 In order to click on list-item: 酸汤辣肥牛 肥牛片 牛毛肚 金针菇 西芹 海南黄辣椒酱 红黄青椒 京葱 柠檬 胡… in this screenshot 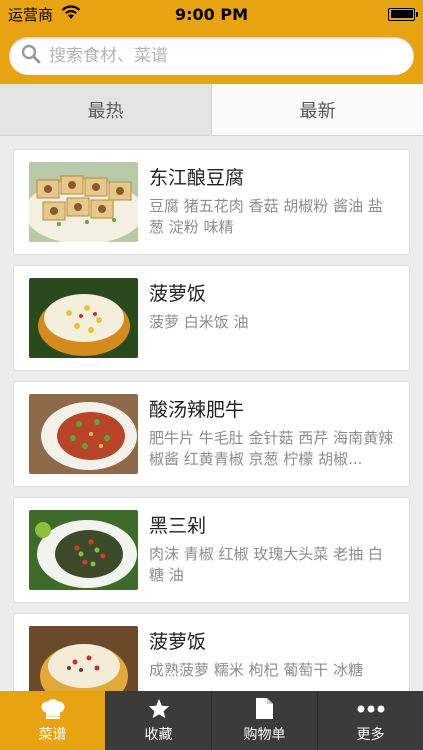, I will do `click(211, 434)`.